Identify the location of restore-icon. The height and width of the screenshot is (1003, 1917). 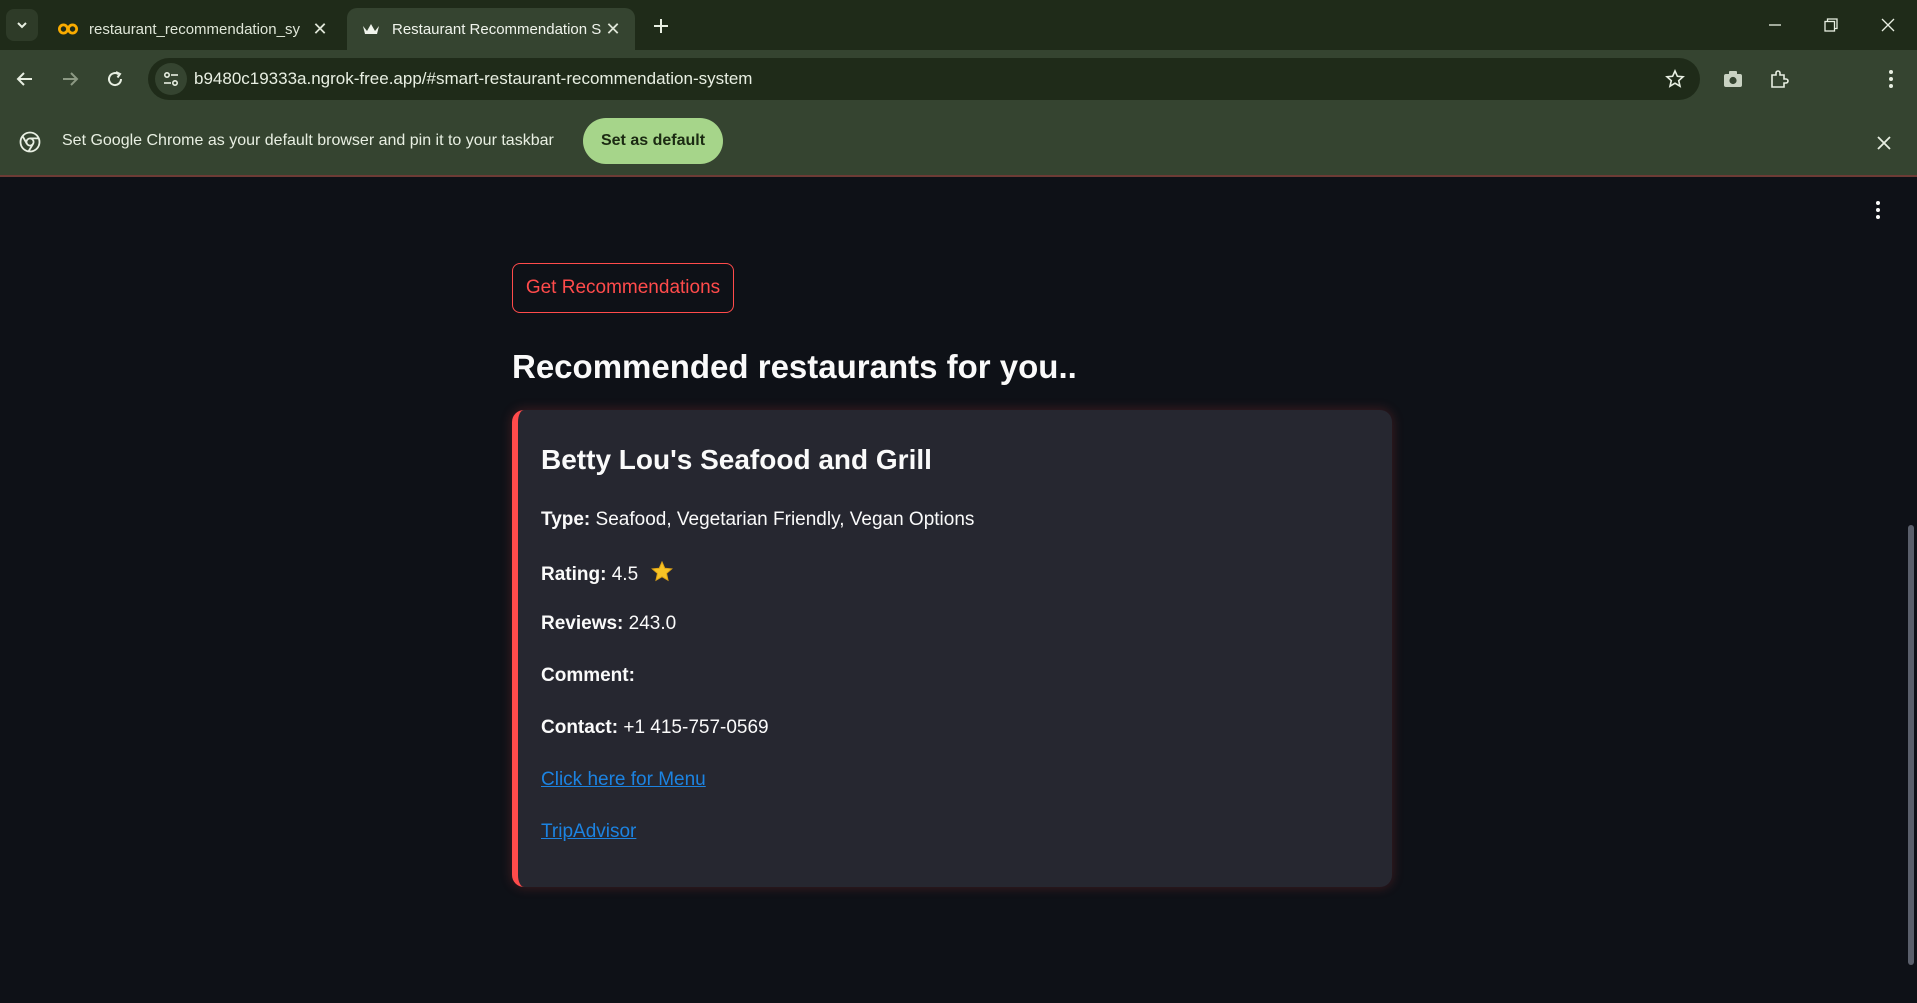
(1831, 25).